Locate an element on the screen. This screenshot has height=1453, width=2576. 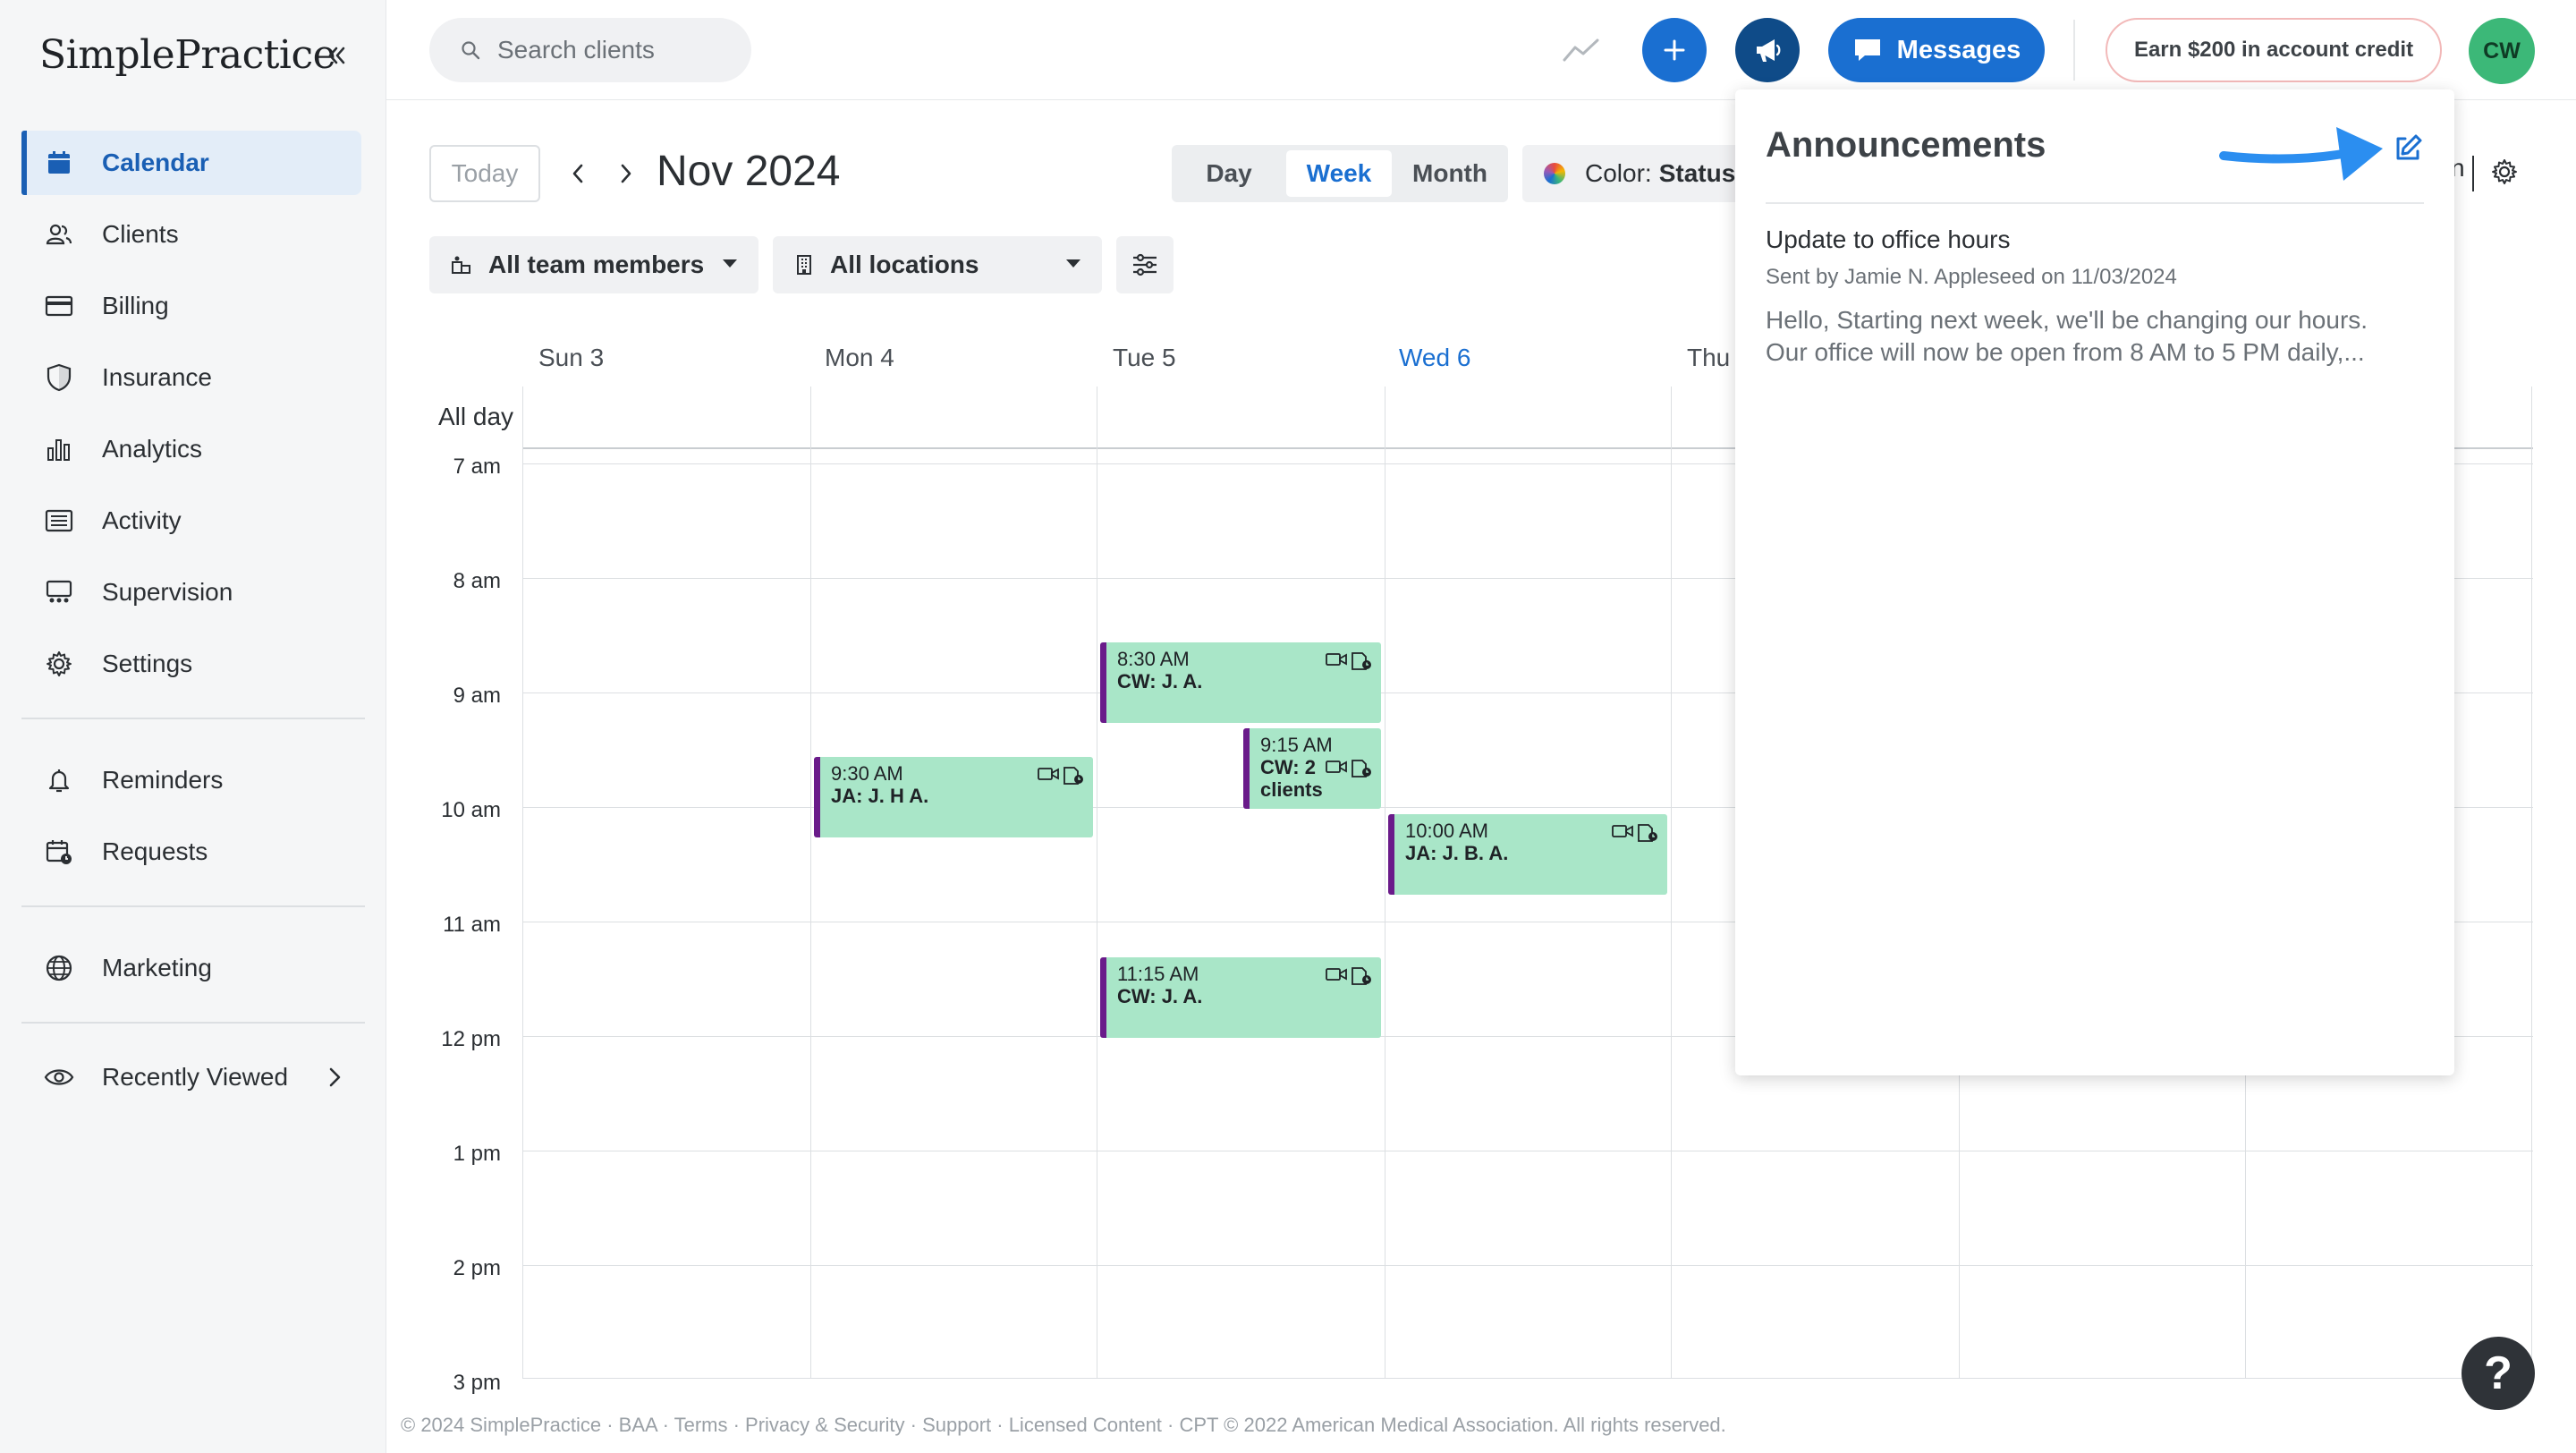
user-avatar: CW is located at coordinates (2502, 51).